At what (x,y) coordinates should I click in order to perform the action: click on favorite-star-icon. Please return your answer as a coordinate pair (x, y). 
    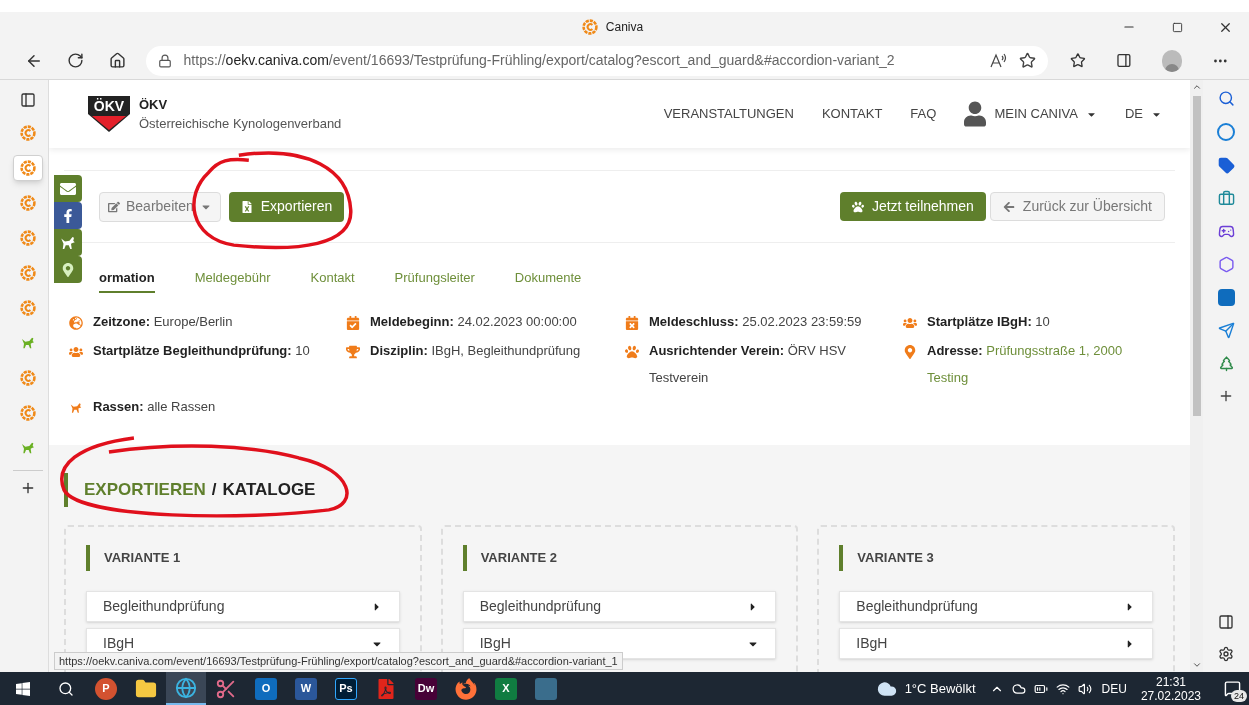
    Looking at the image, I should click on (1028, 60).